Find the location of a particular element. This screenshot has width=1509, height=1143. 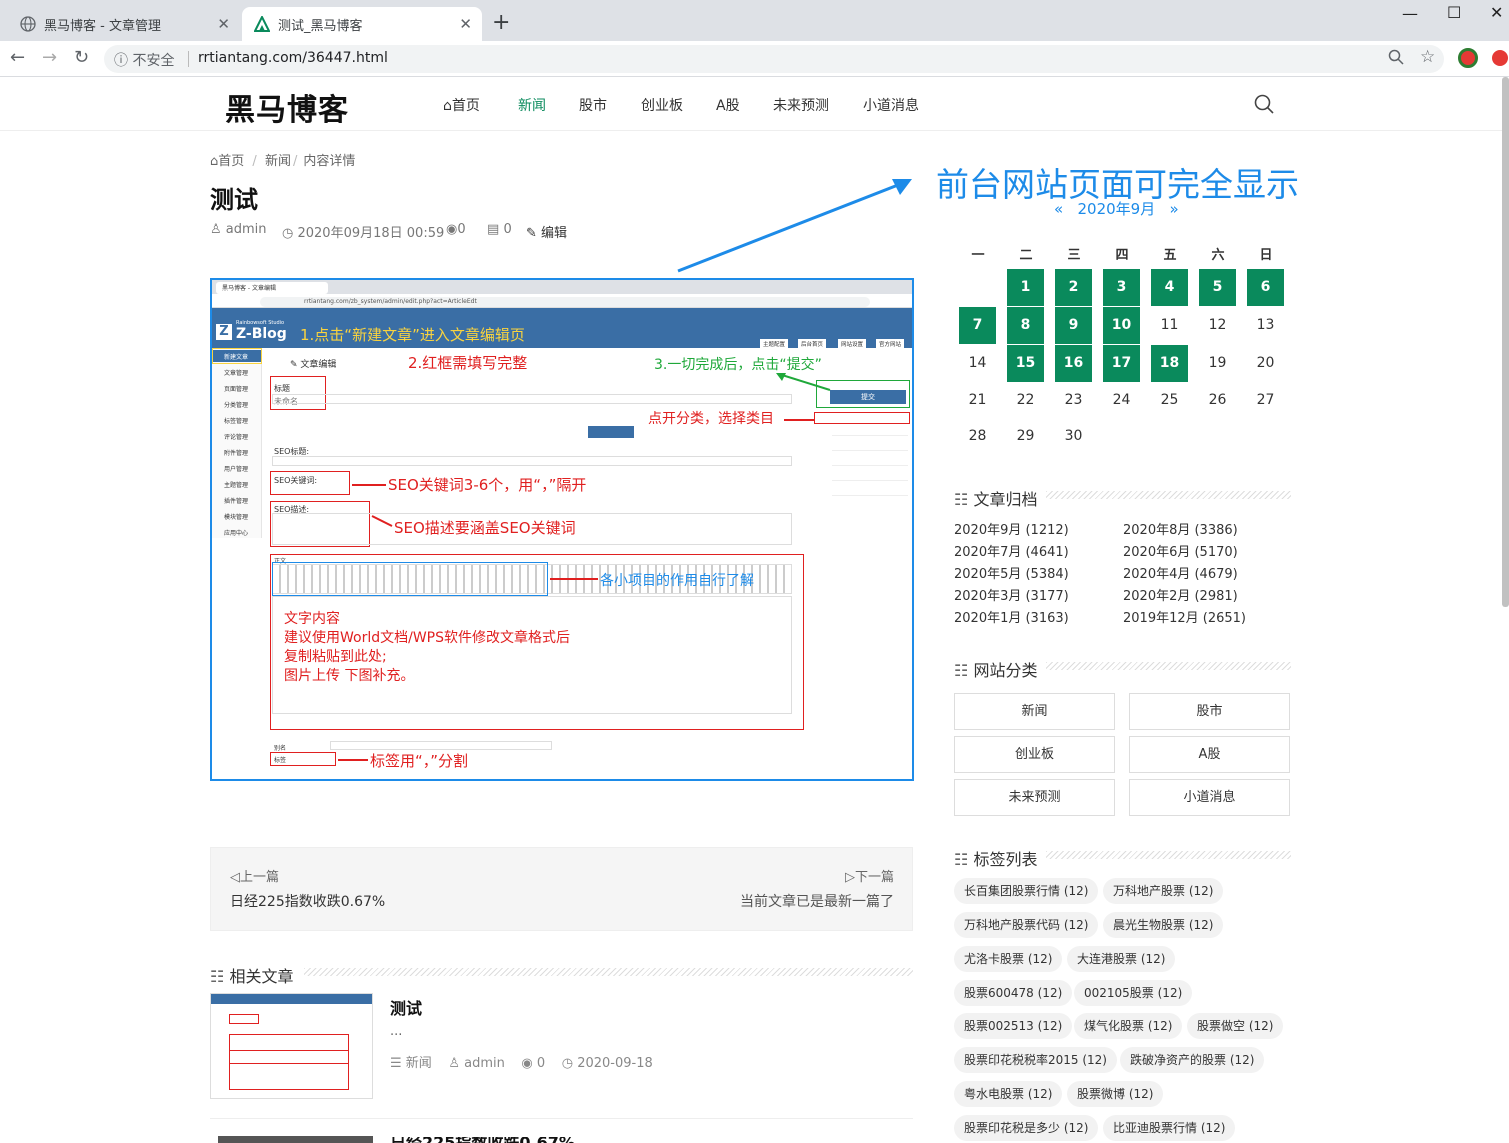

archive-link: 2020年7月 (4641) is located at coordinates (1011, 550).